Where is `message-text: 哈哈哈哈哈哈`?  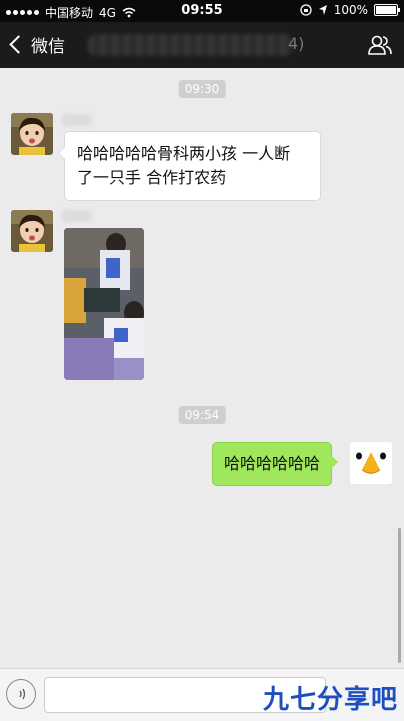 message-text: 哈哈哈哈哈哈 is located at coordinates (272, 463).